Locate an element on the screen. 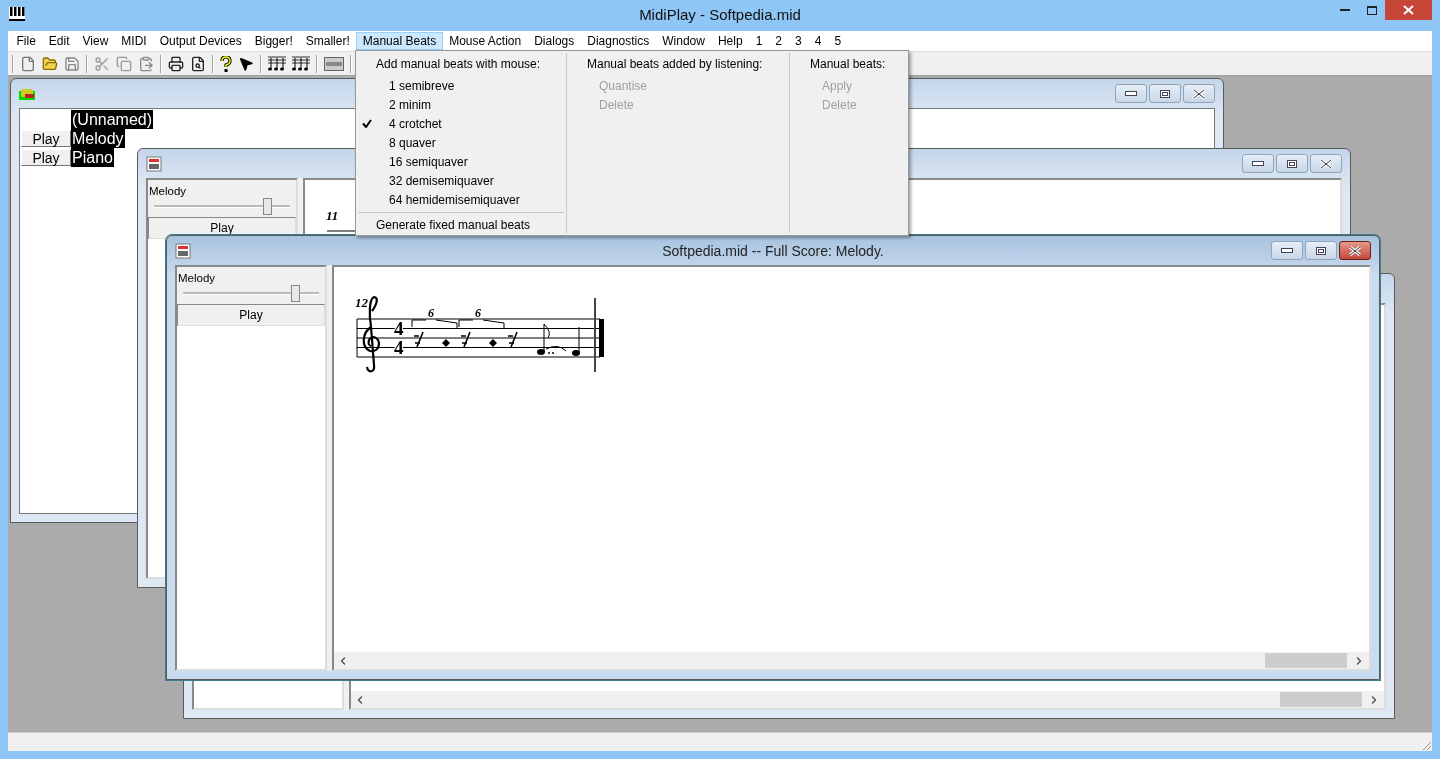  menu-heading: Manual beats added by listening: is located at coordinates (675, 65).